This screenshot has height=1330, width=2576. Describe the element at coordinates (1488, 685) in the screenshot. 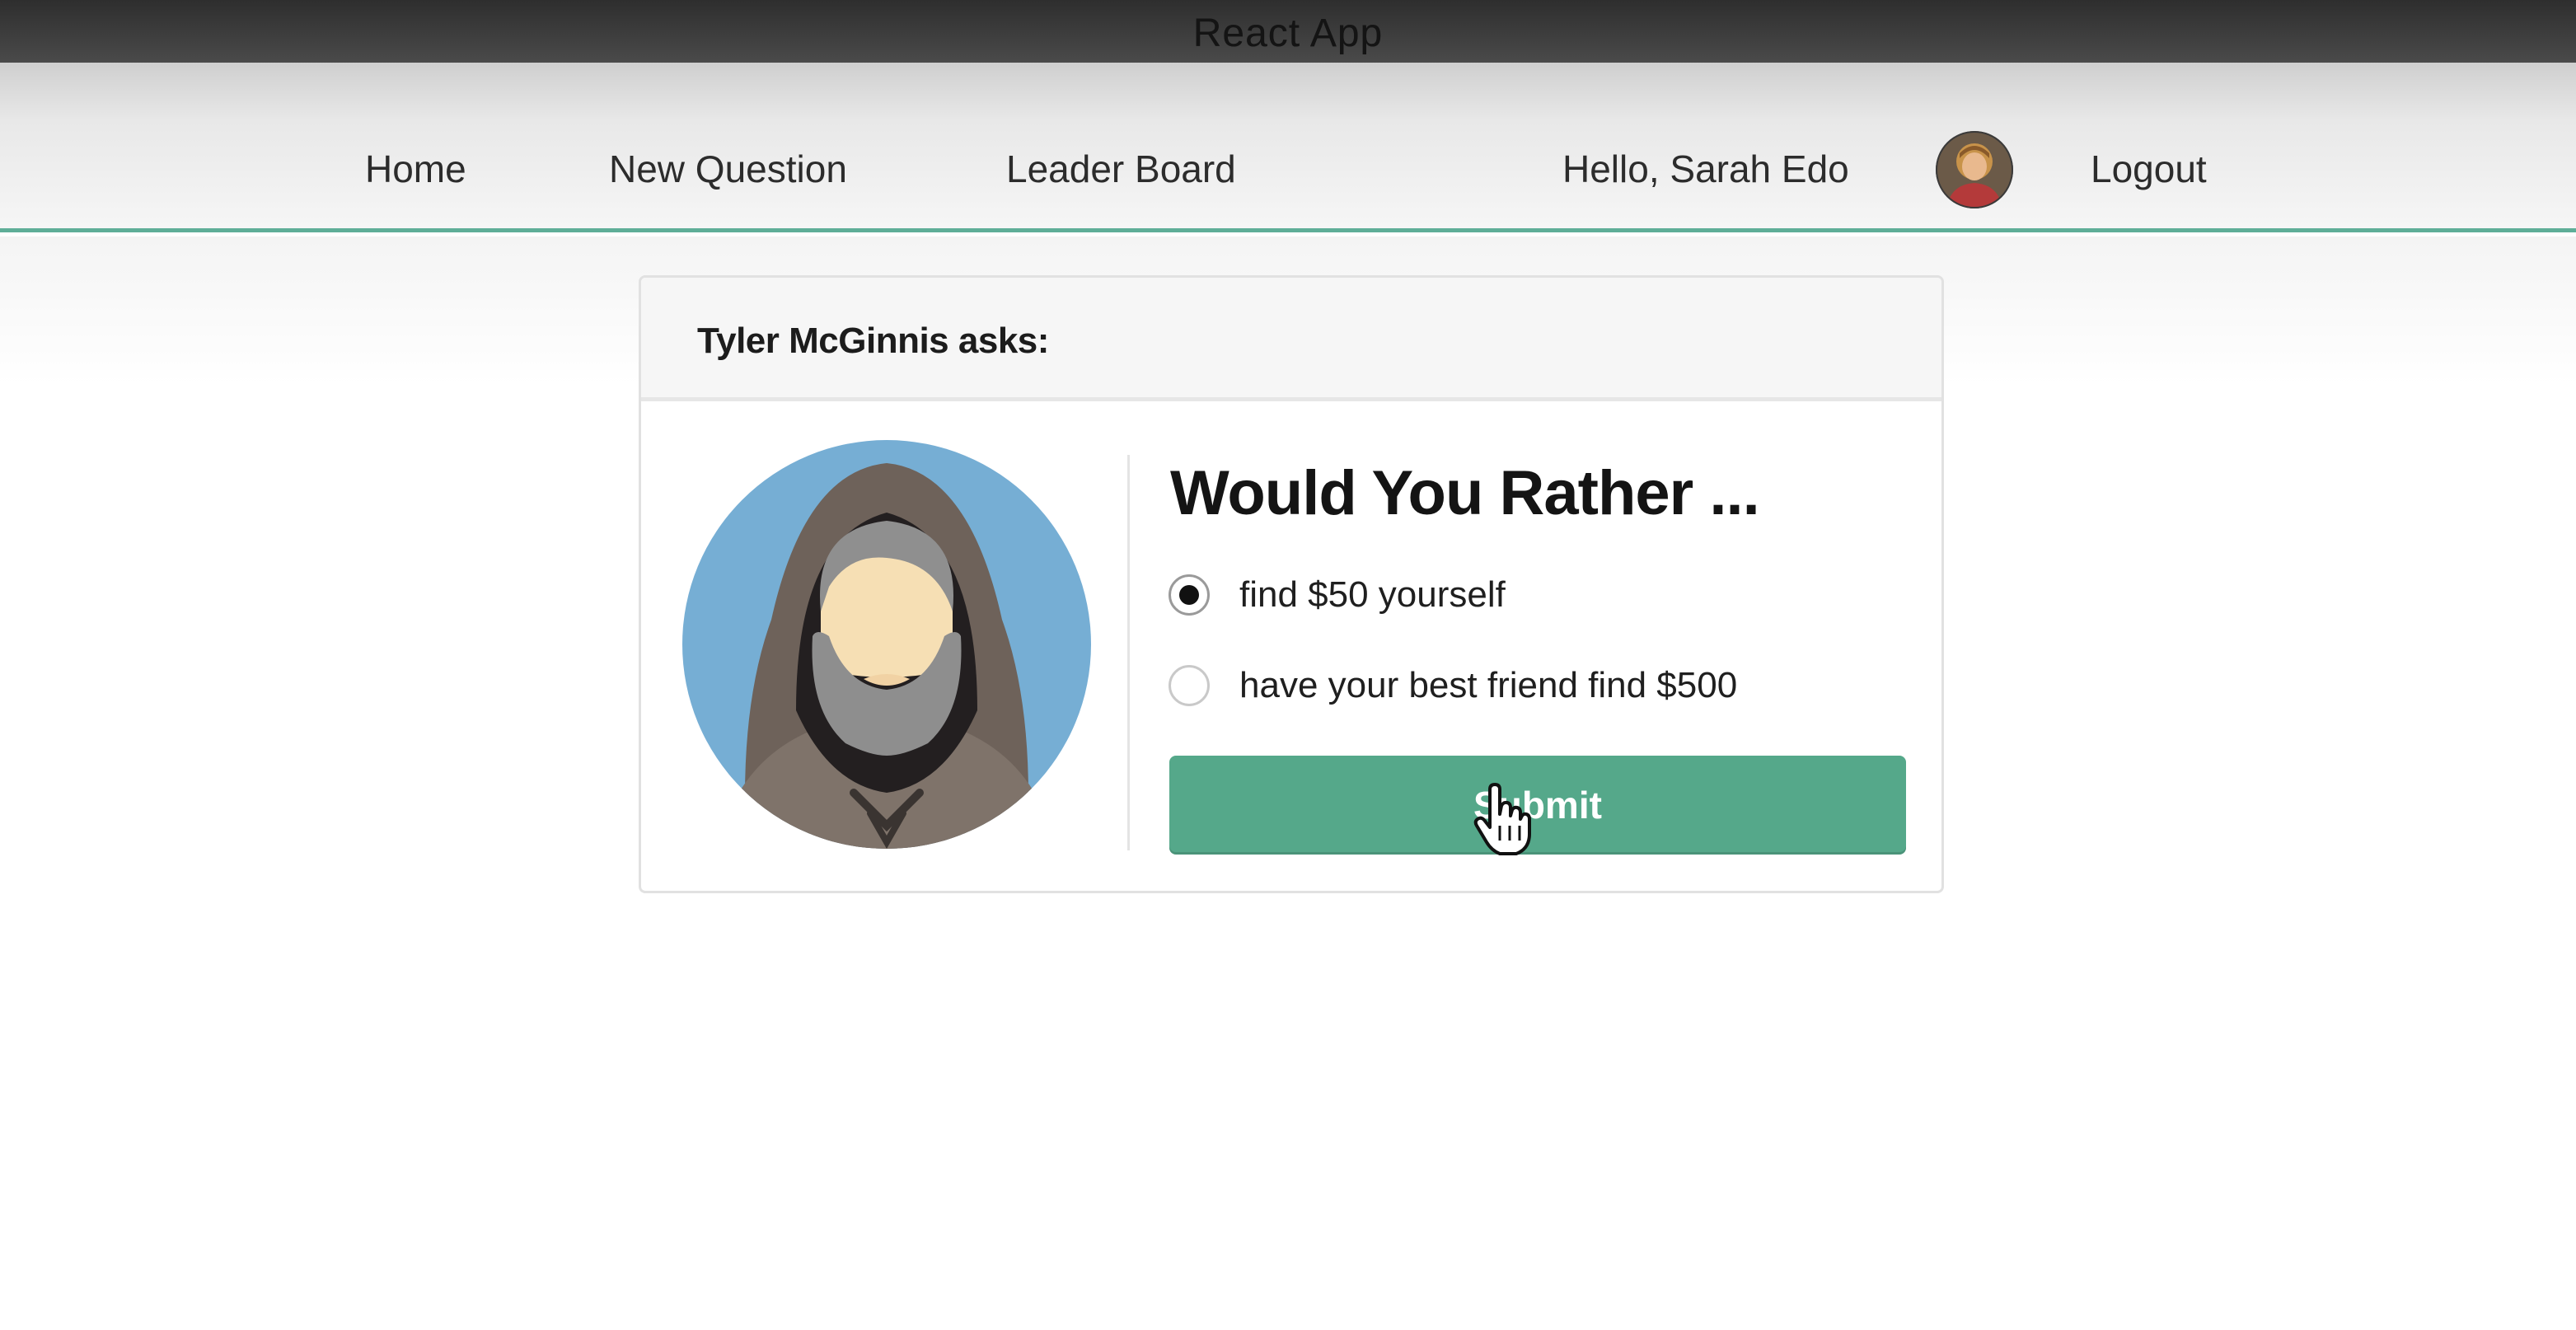

I see `option-2-label: have your best friend find $500` at that location.